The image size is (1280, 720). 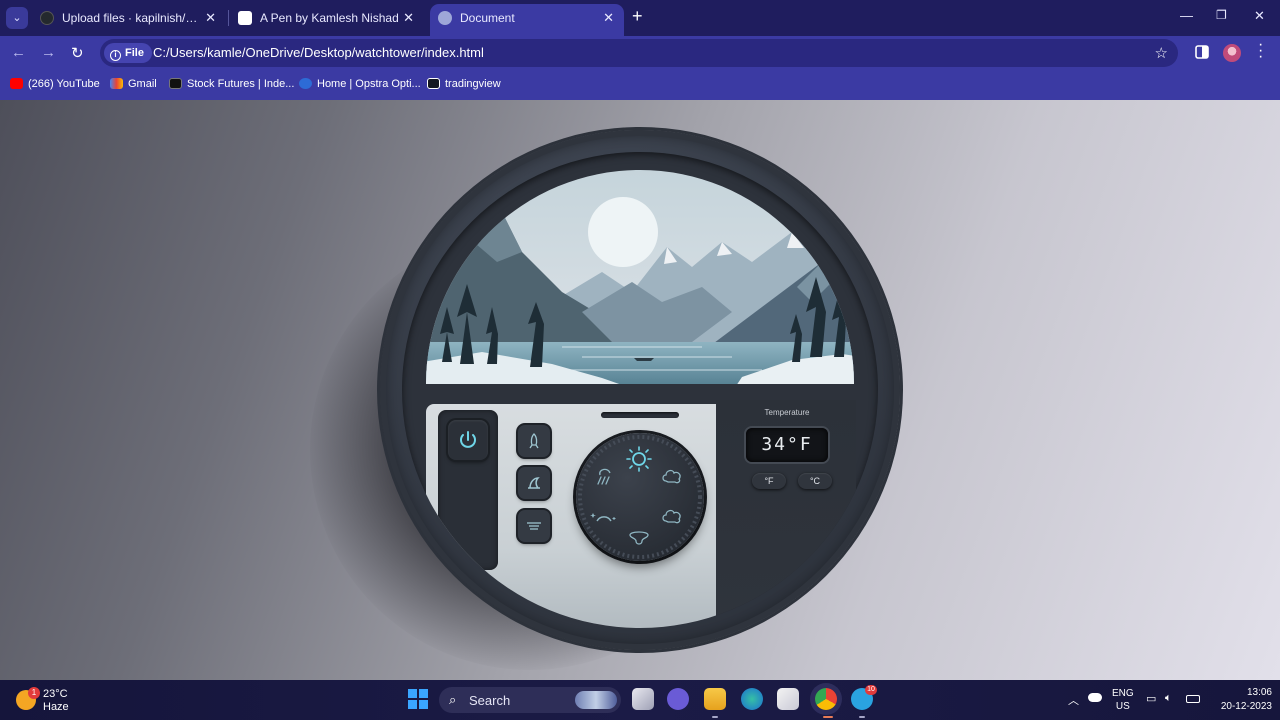 I want to click on rain-icon, so click(x=604, y=476).